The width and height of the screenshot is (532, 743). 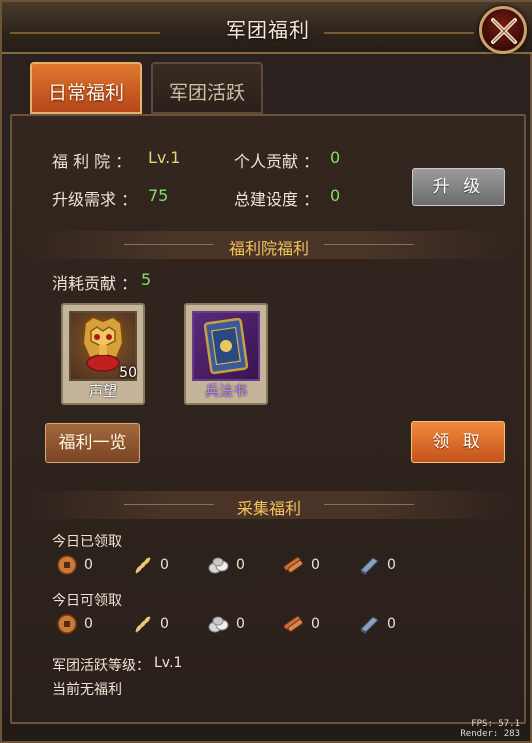 I want to click on gather-welfare-title: 采集福利, so click(x=268, y=508).